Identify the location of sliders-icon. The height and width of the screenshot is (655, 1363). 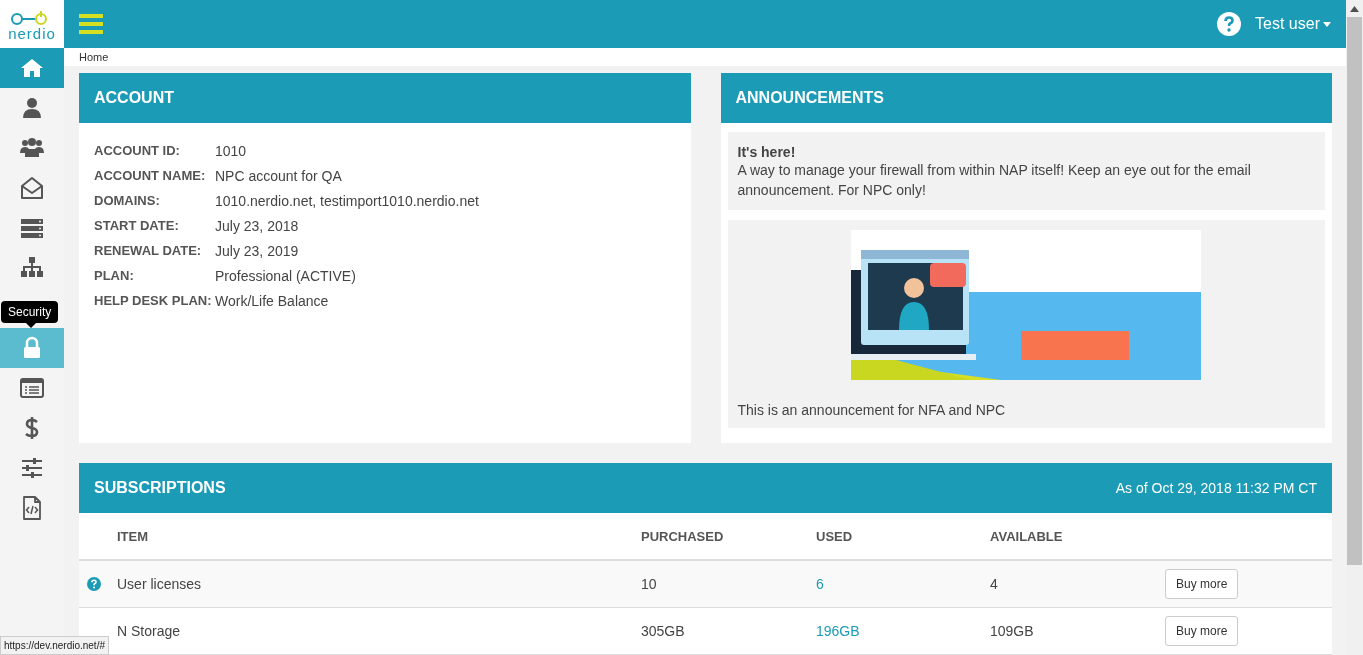
(32, 468).